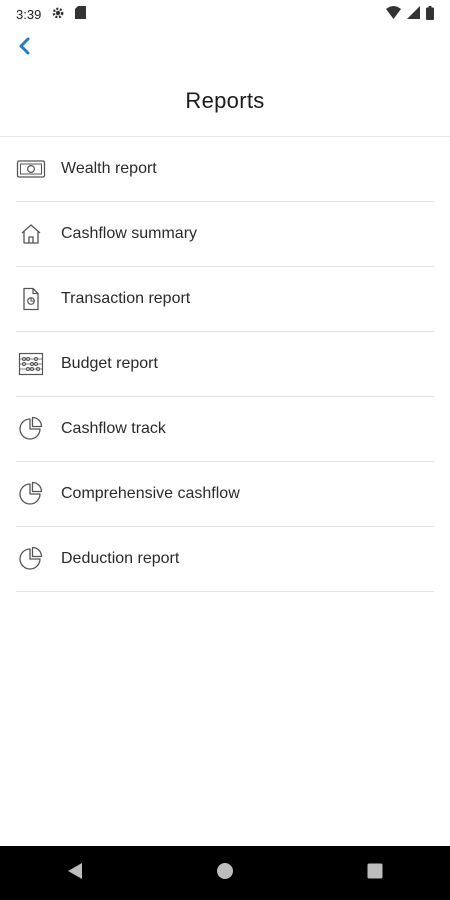 The width and height of the screenshot is (450, 900). What do you see at coordinates (31, 364) in the screenshot?
I see `abacus-icon` at bounding box center [31, 364].